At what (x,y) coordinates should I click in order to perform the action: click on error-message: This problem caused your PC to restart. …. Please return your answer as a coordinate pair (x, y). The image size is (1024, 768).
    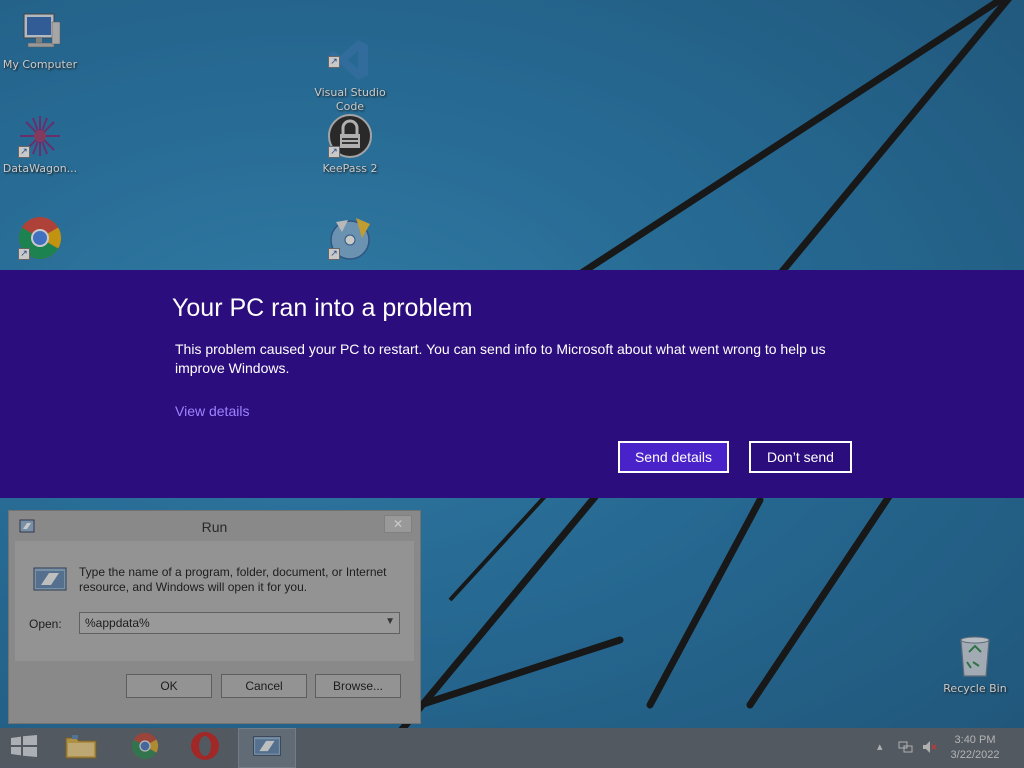
    Looking at the image, I should click on (500, 358).